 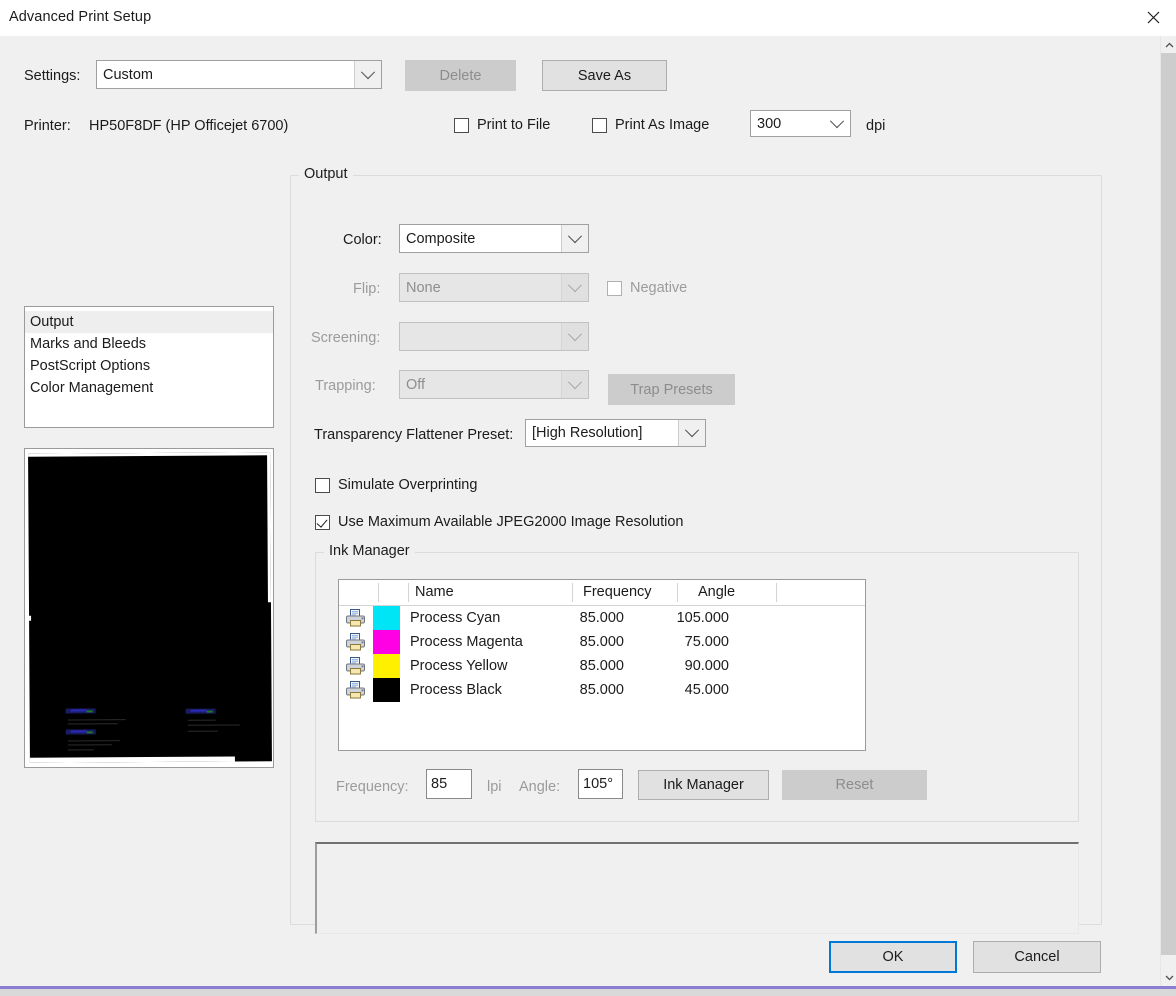 What do you see at coordinates (150, 607) in the screenshot?
I see `preview-page` at bounding box center [150, 607].